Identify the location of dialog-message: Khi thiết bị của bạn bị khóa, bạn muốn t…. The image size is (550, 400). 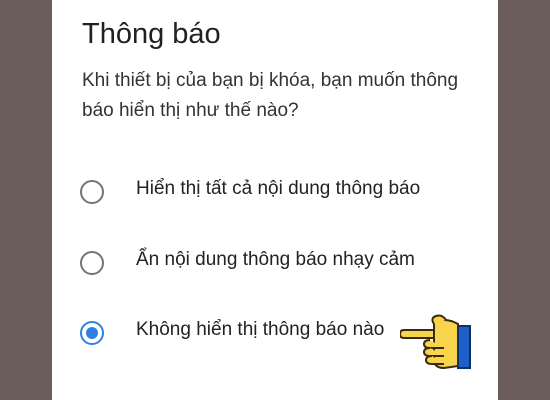
(270, 95).